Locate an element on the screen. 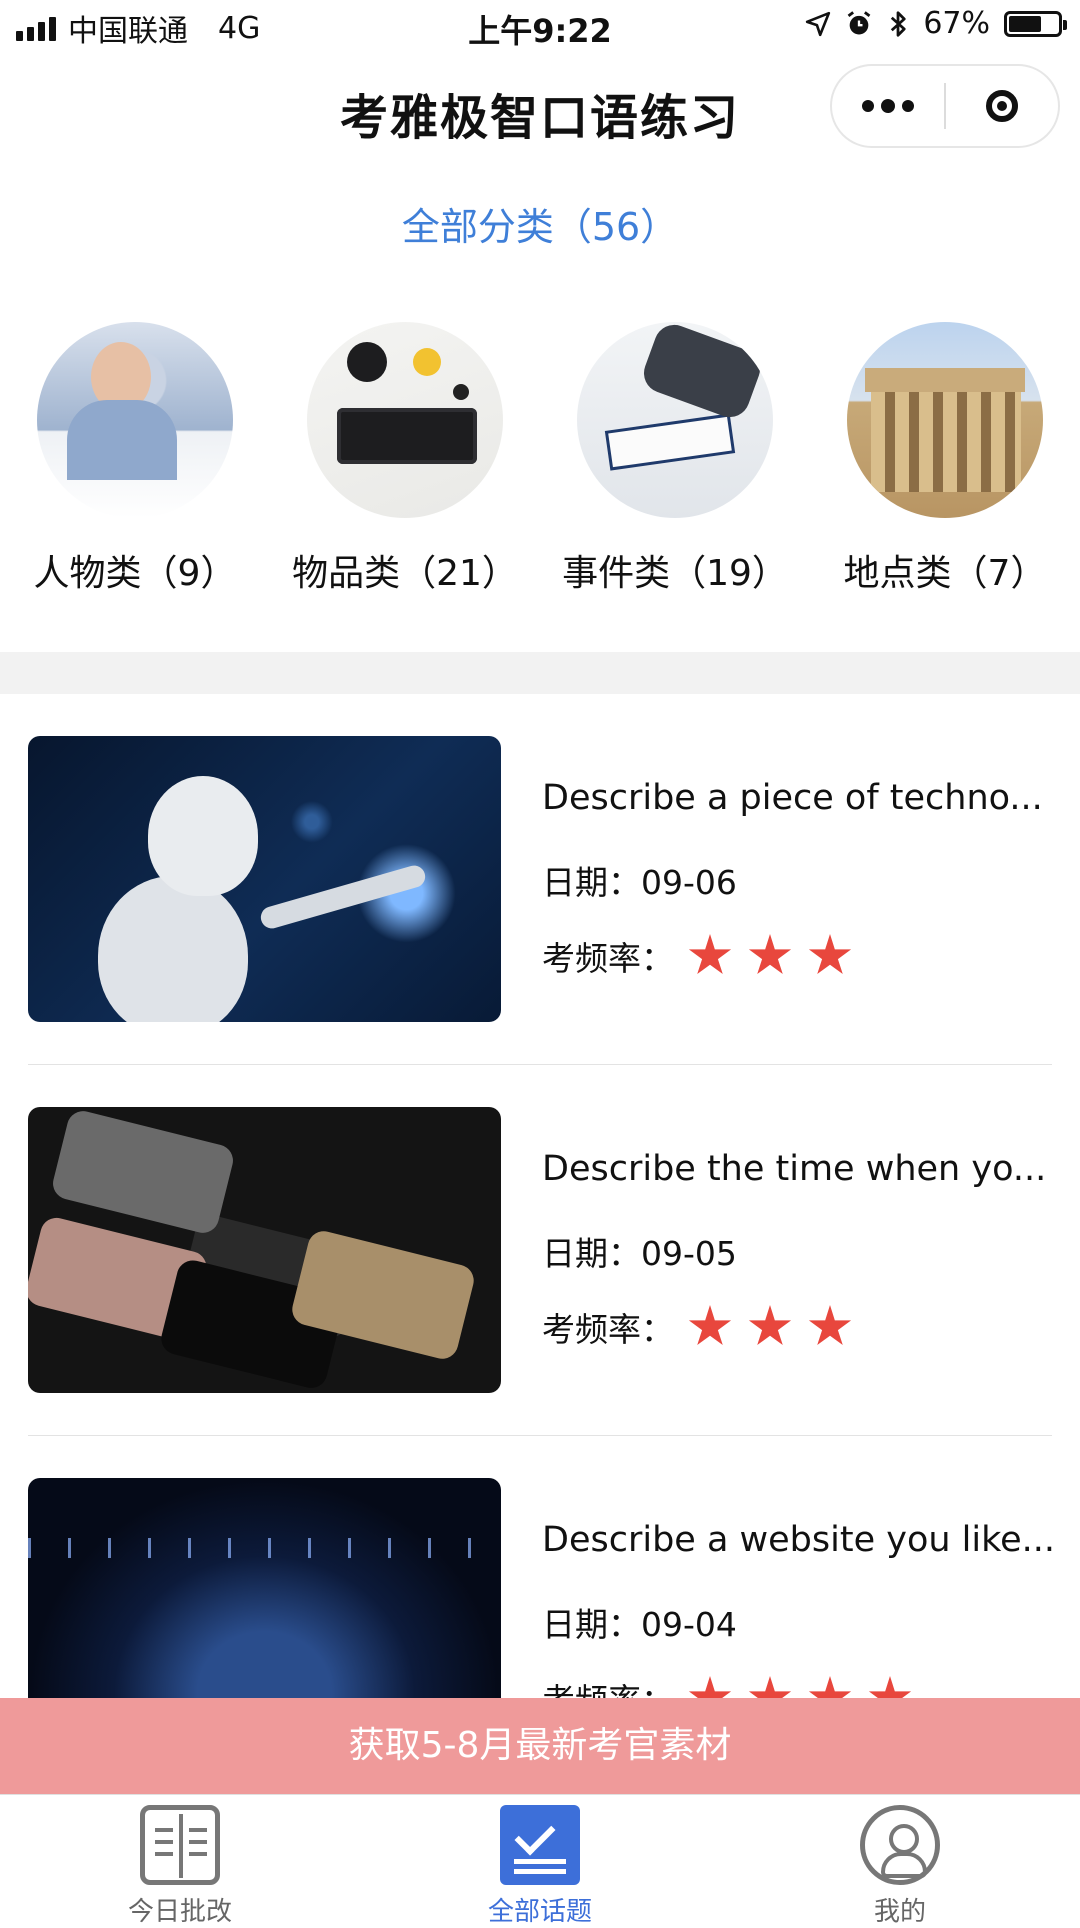 The image size is (1080, 1928). tab-bar: 今日批改 全部话题 我的 is located at coordinates (540, 1860).